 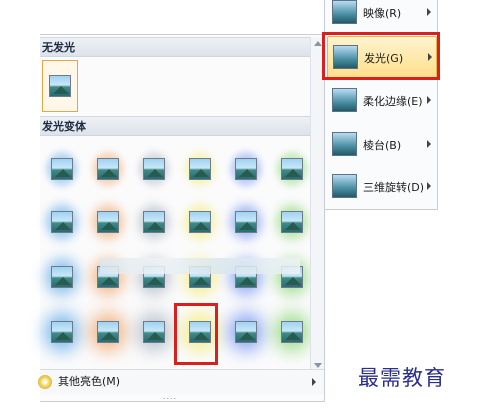 What do you see at coordinates (196, 334) in the screenshot?
I see `selected-glow-highlight` at bounding box center [196, 334].